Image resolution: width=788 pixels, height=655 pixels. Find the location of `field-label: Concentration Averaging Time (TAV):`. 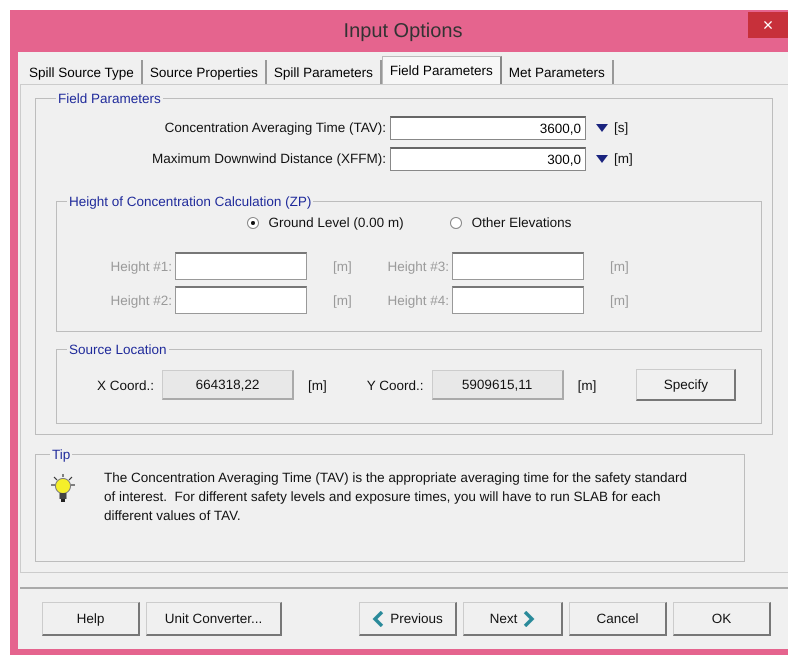

field-label: Concentration Averaging Time (TAV): is located at coordinates (275, 127).